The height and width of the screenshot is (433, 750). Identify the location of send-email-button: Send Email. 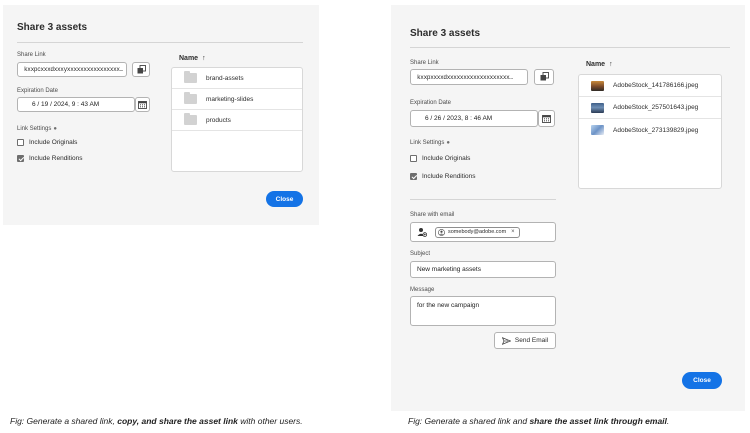
(525, 340).